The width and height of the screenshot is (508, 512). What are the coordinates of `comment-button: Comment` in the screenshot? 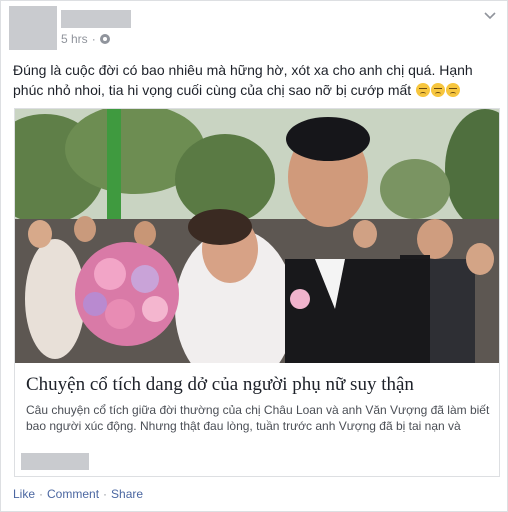 It's located at (73, 494).